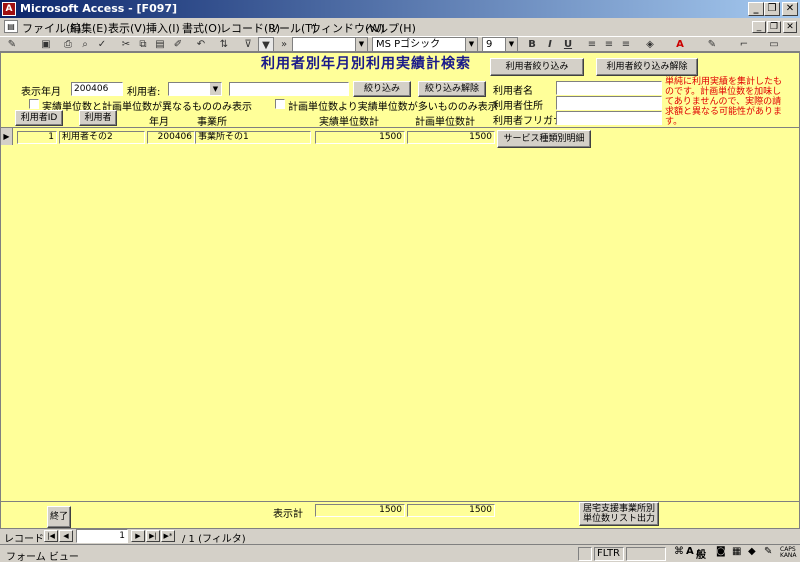 The height and width of the screenshot is (562, 800). Describe the element at coordinates (550, 44) in the screenshot. I see `italic-button: I` at that location.